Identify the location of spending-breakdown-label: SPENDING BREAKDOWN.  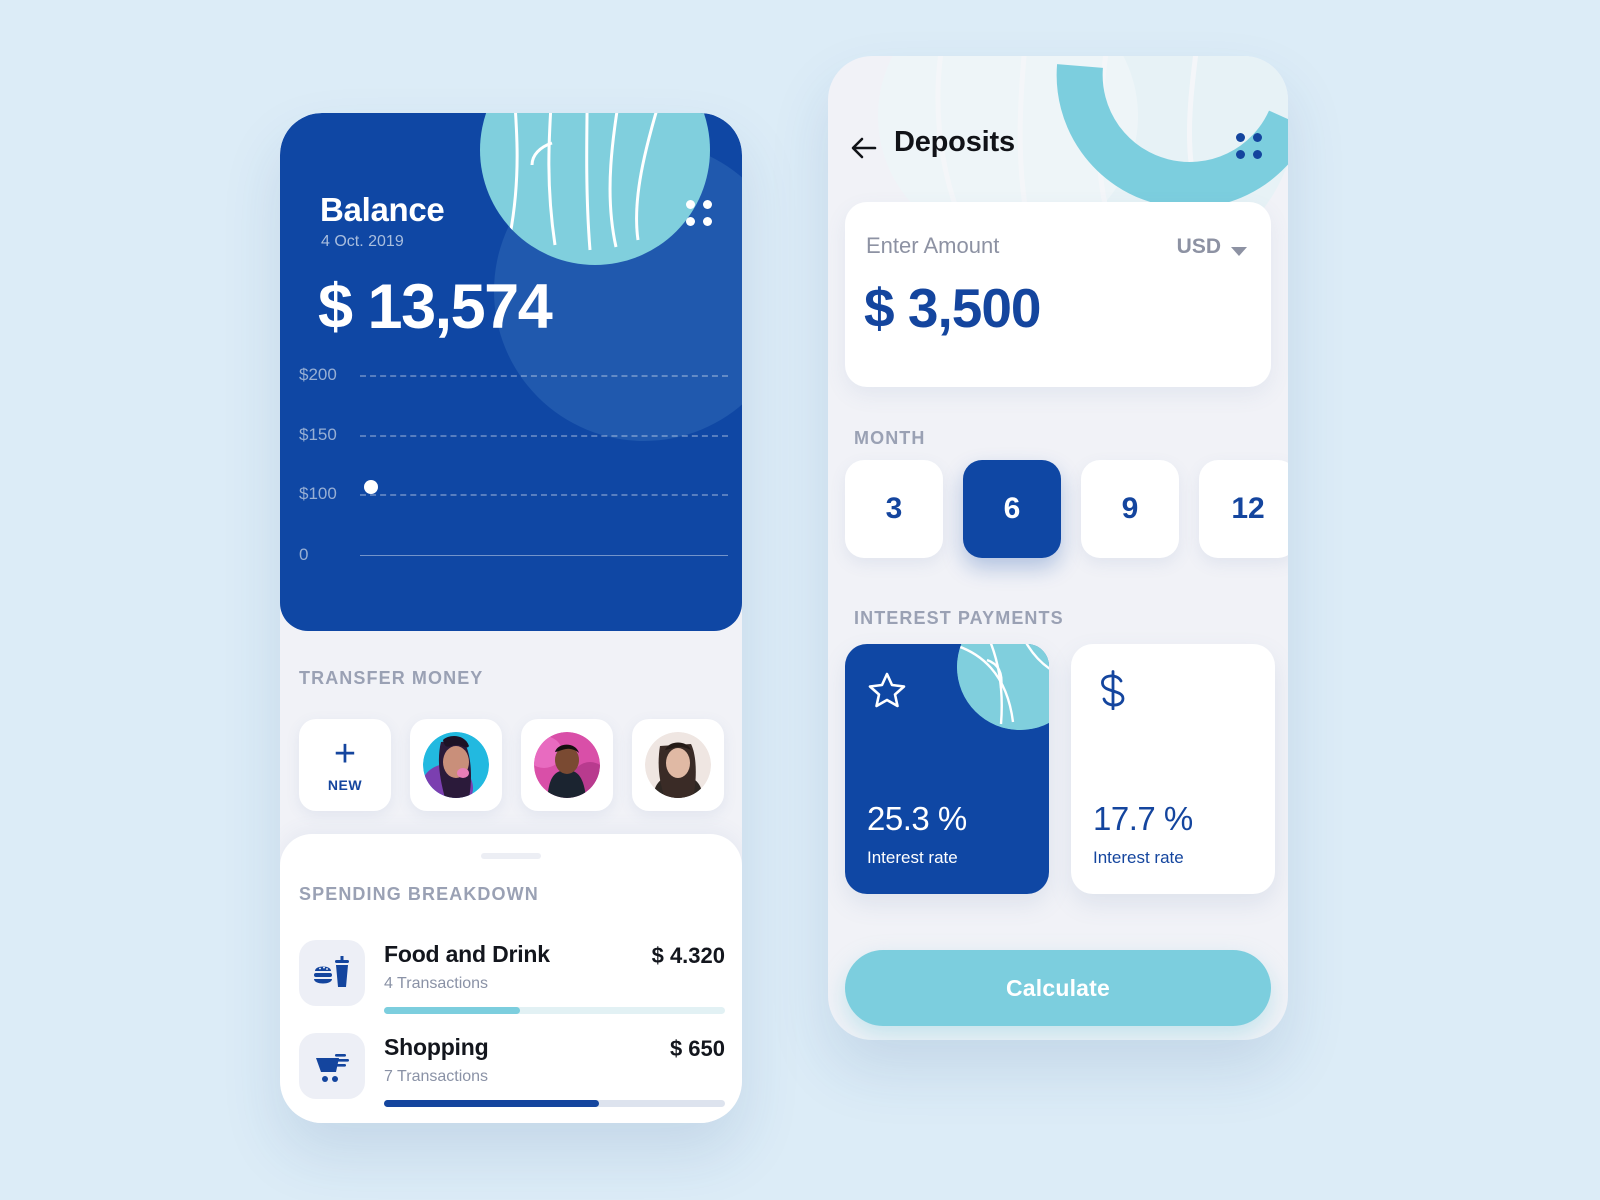
(419, 894).